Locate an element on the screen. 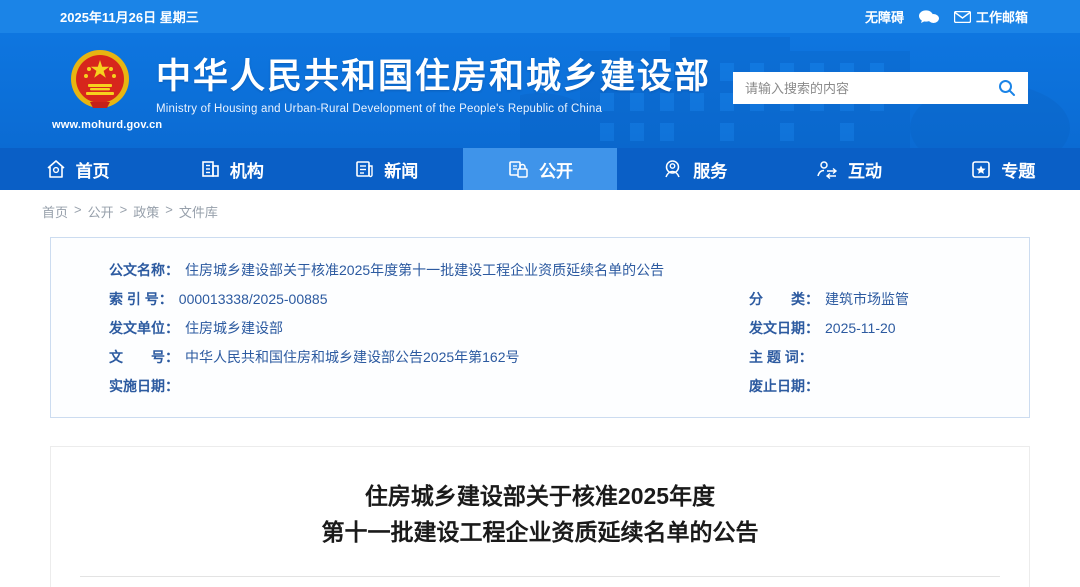 The image size is (1080, 587). category-label: 分 类： is located at coordinates (784, 299).